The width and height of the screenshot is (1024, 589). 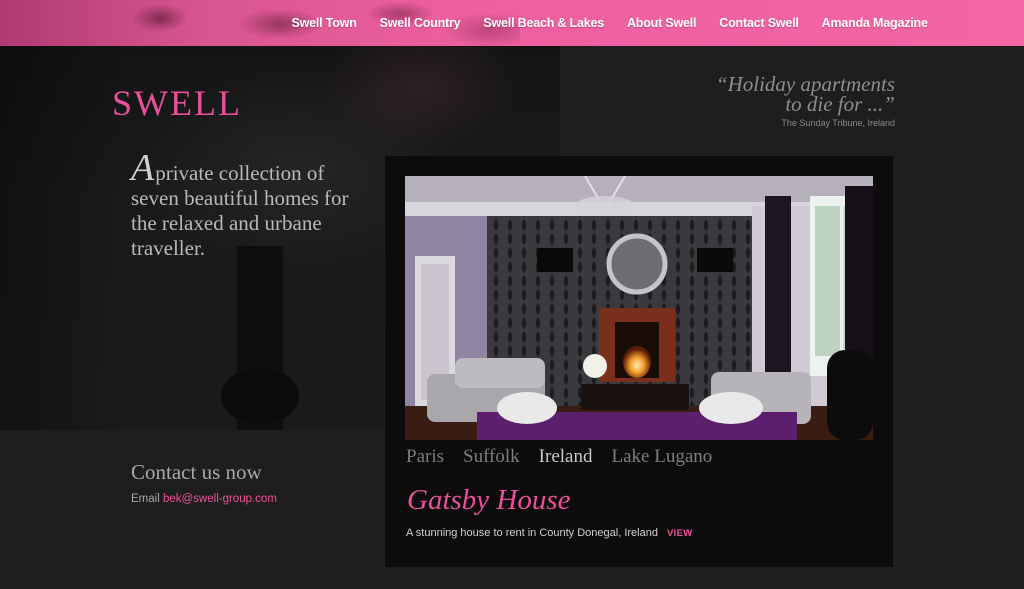 What do you see at coordinates (177, 103) in the screenshot?
I see `swell-logo: SWELL` at bounding box center [177, 103].